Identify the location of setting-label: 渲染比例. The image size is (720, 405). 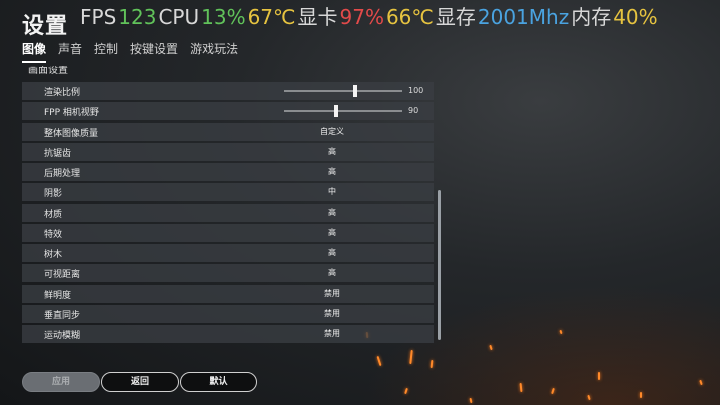
(62, 93).